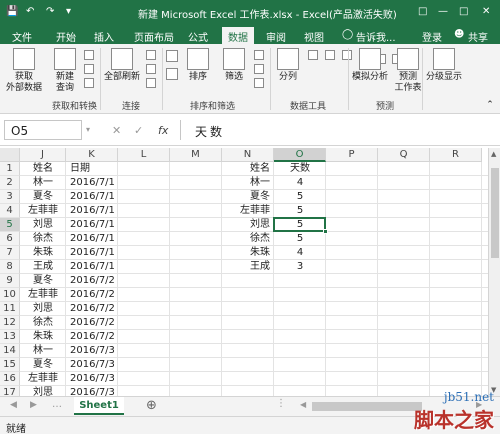 This screenshot has width=500, height=435. What do you see at coordinates (92, 309) in the screenshot?
I see `cell-k11: 2016/7/2` at bounding box center [92, 309].